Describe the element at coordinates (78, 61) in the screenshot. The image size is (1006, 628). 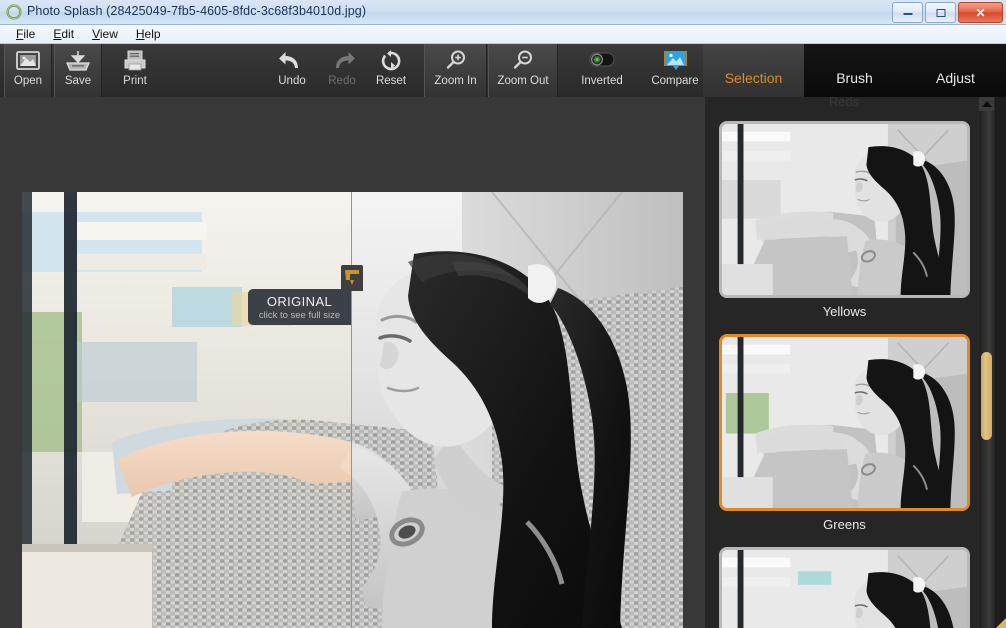
I see `save-download-icon` at that location.